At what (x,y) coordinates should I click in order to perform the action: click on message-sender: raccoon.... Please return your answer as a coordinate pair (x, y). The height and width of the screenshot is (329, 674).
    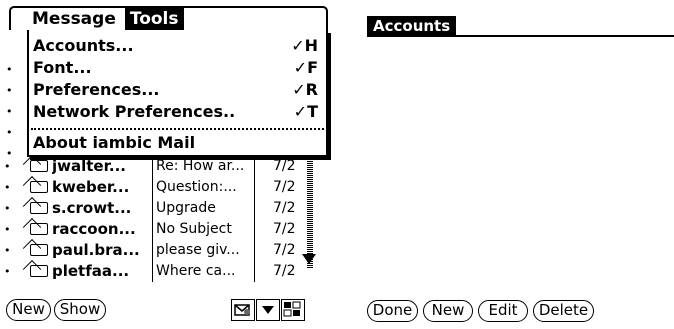
    Looking at the image, I should click on (94, 229).